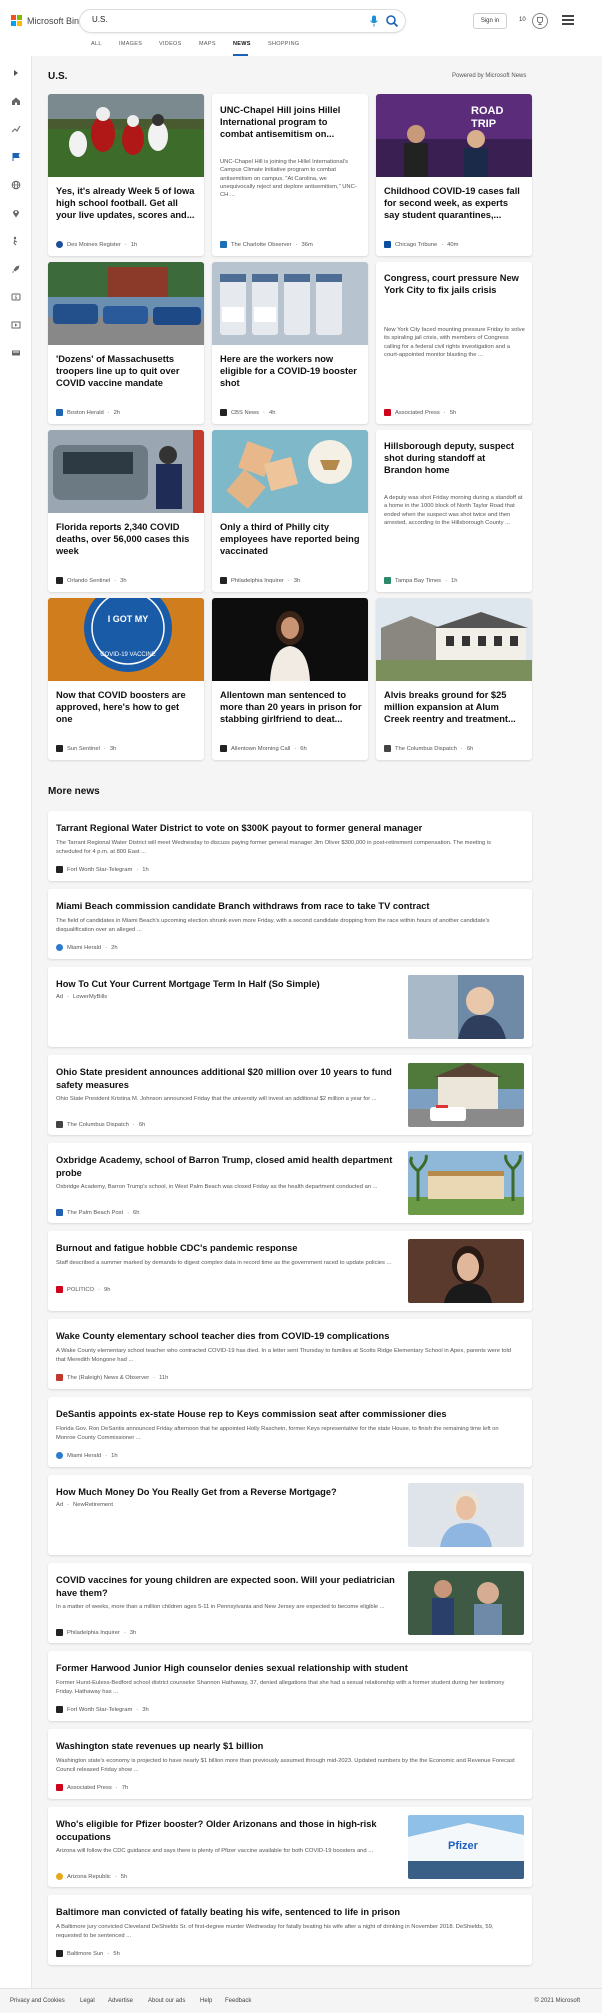 Image resolution: width=602 pixels, height=2013 pixels. I want to click on footer-link-feedback: Feedback, so click(238, 2001).